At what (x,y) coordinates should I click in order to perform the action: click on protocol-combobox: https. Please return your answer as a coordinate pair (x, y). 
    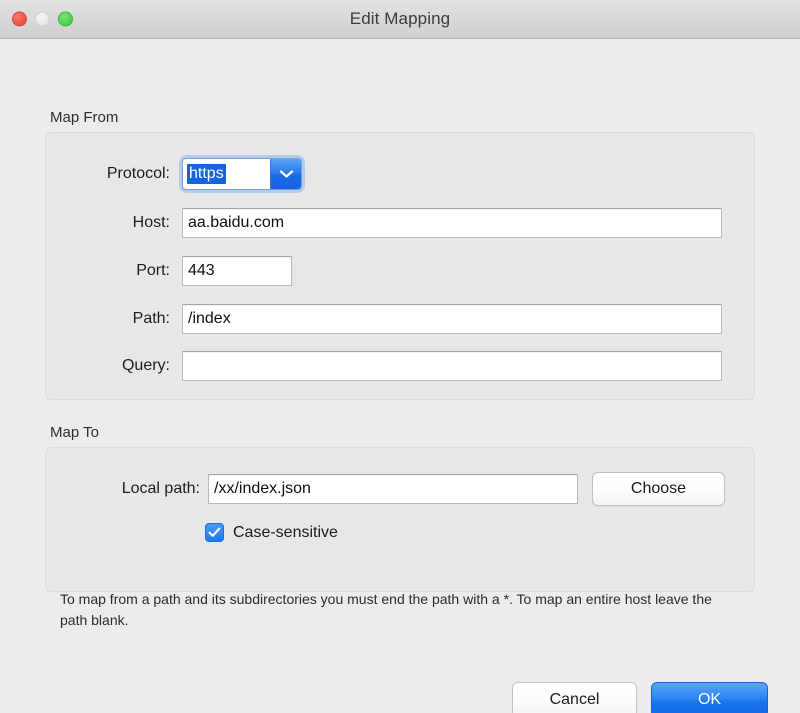
    Looking at the image, I should click on (242, 174).